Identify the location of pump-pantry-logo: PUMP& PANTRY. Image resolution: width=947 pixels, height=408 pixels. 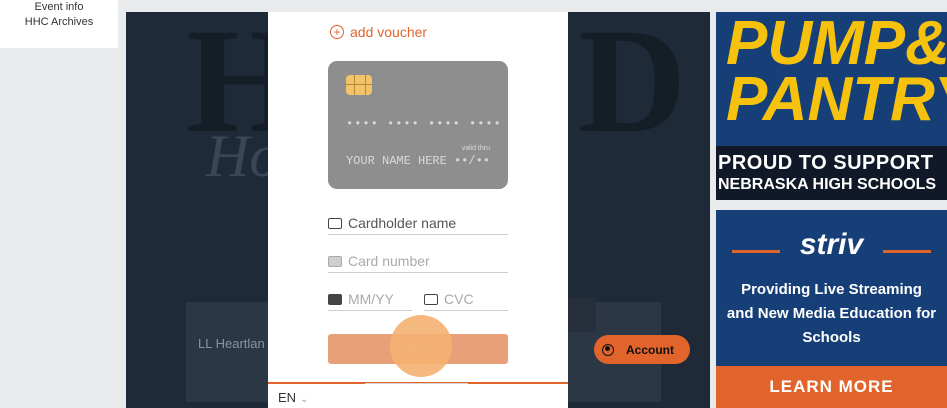
(836, 73).